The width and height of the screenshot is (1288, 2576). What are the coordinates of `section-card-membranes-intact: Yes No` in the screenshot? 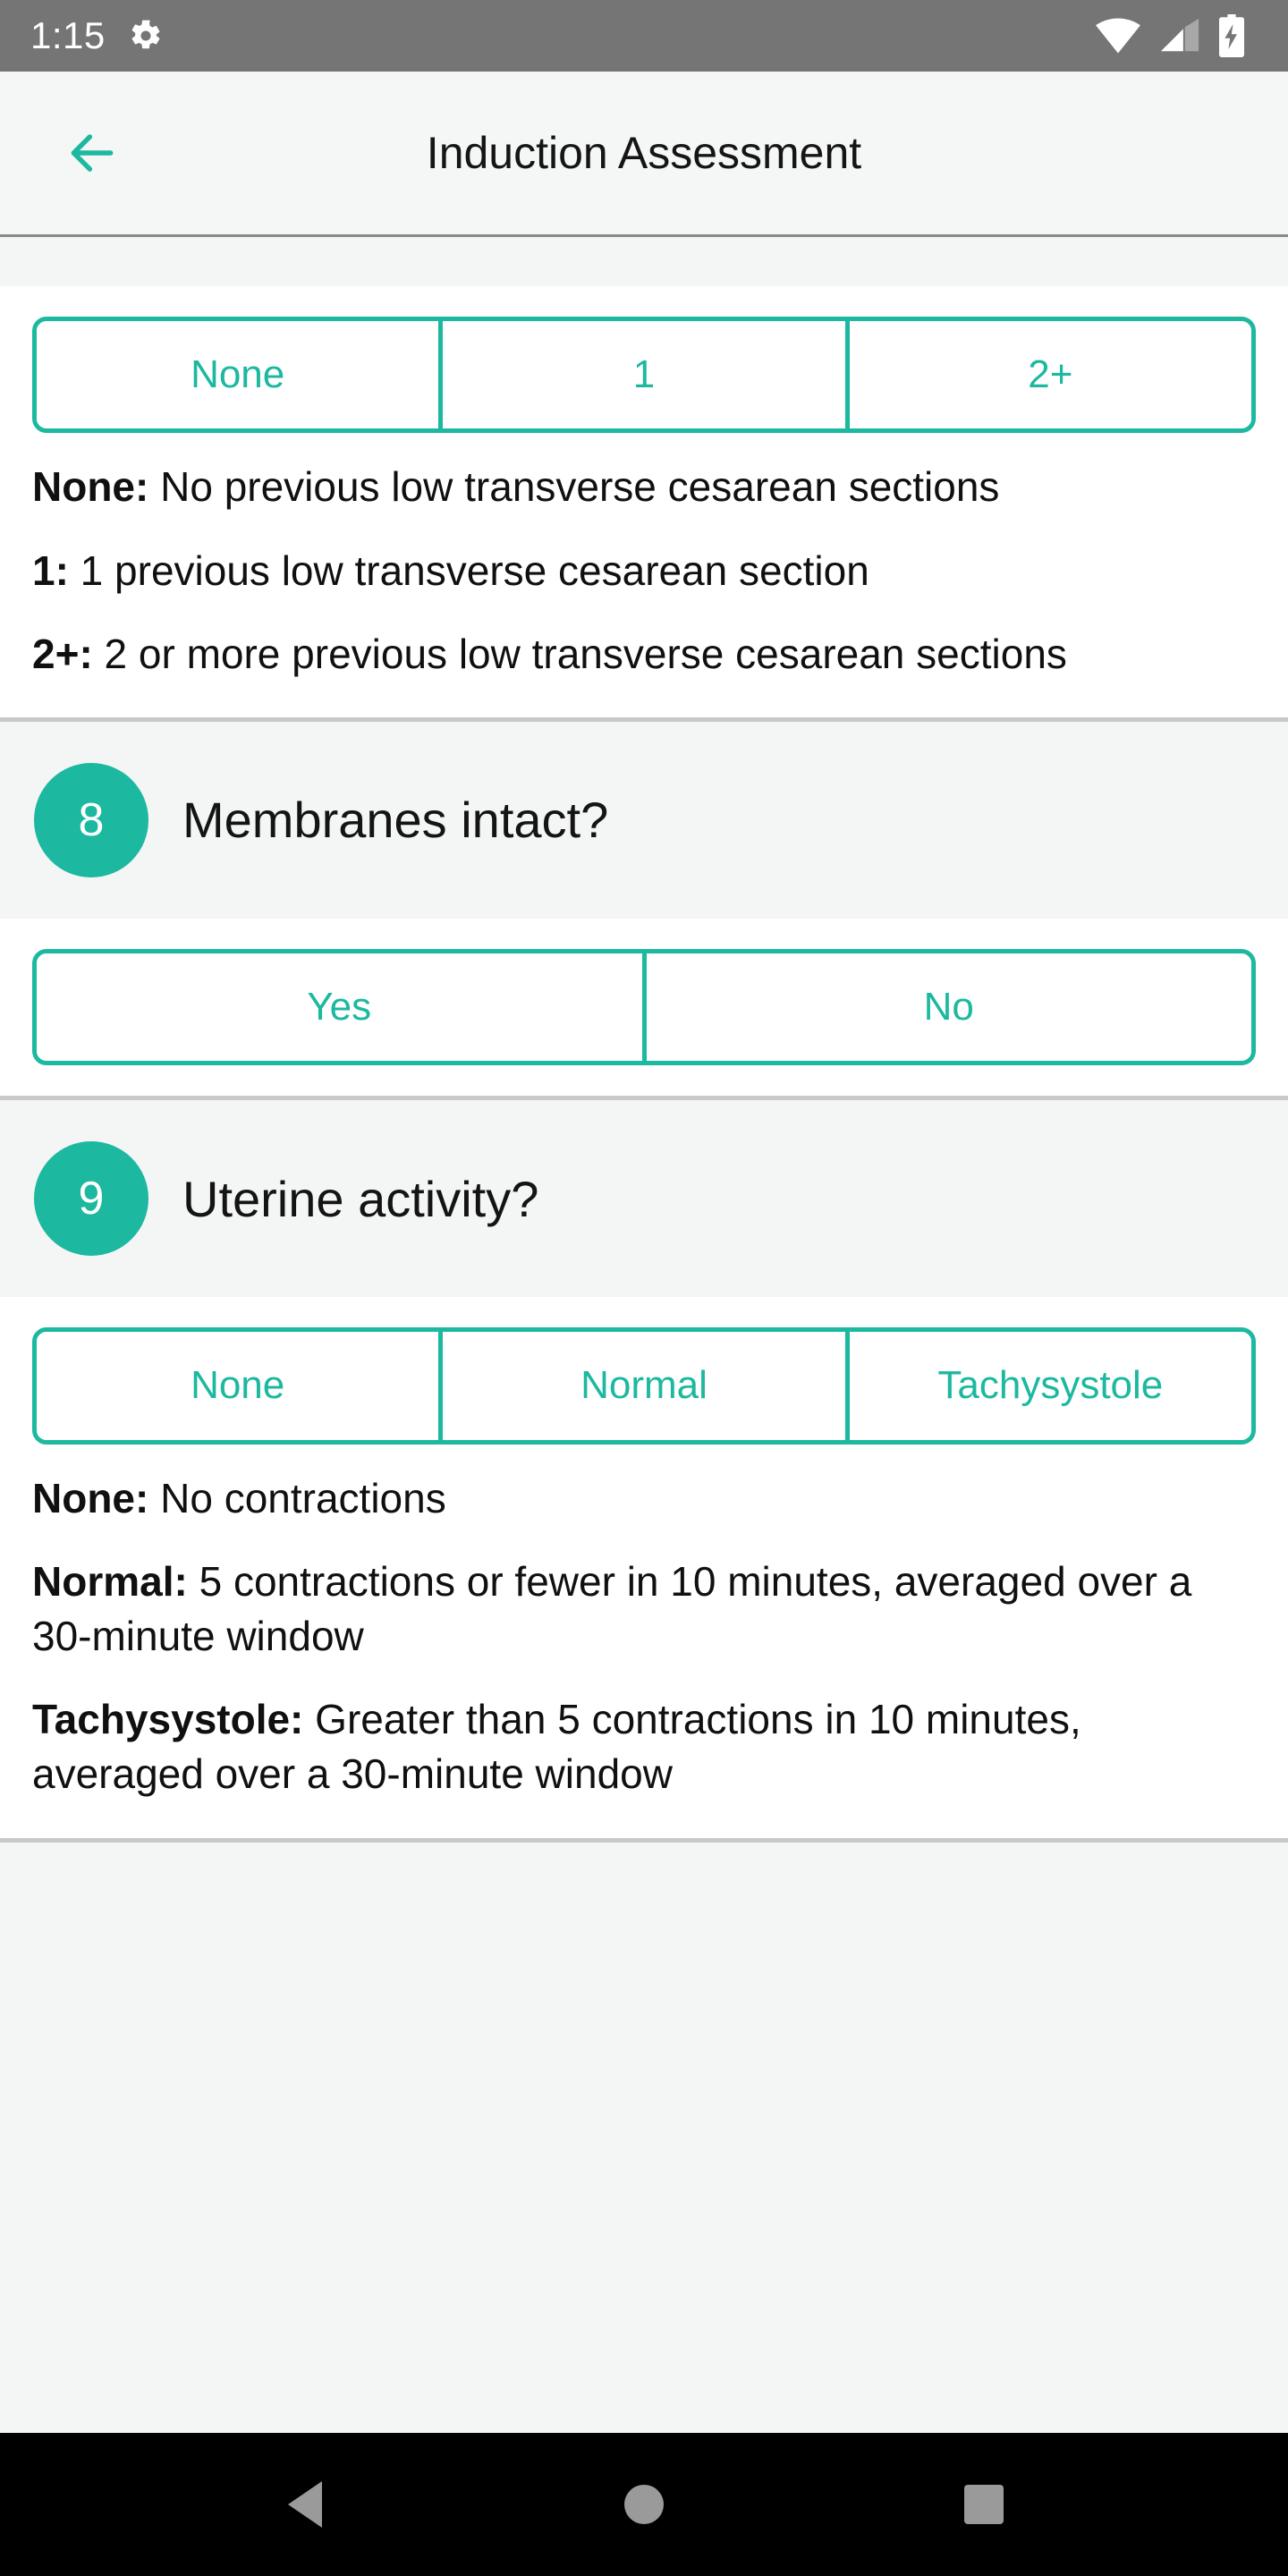 It's located at (644, 1009).